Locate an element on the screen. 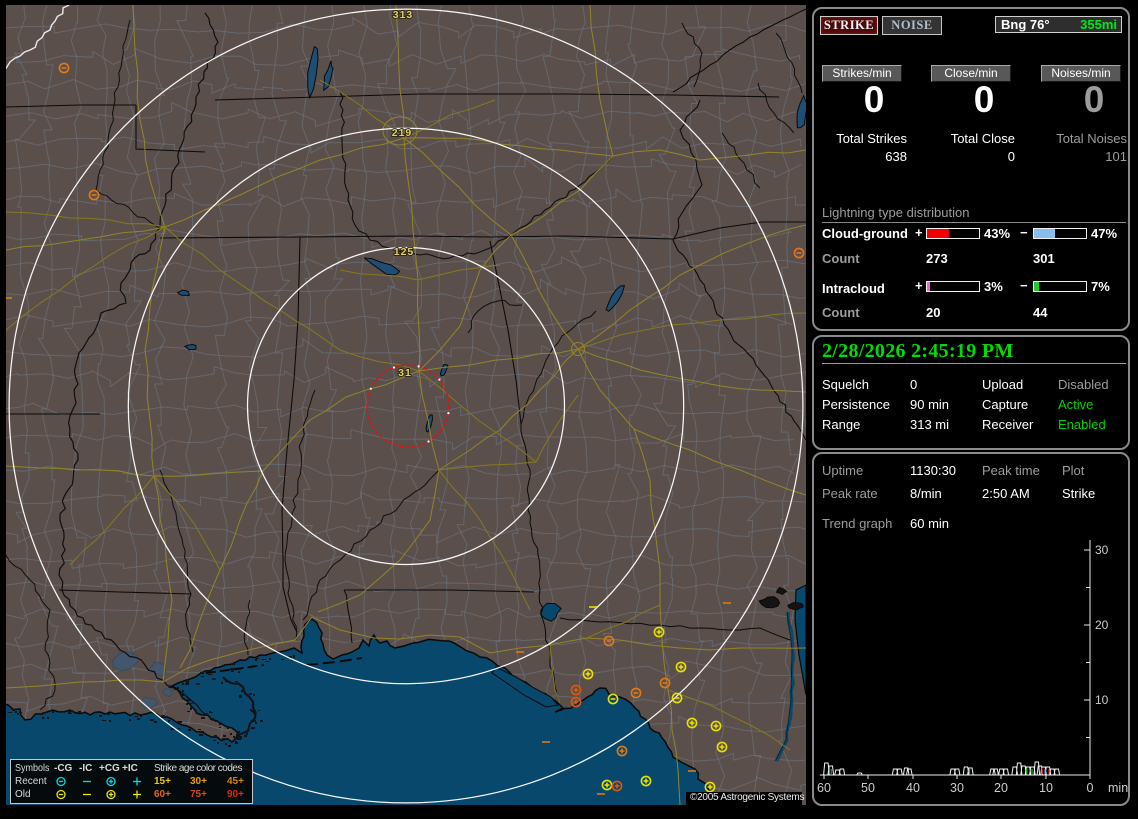 The image size is (1138, 819). svg-text: 31 is located at coordinates (405, 373).